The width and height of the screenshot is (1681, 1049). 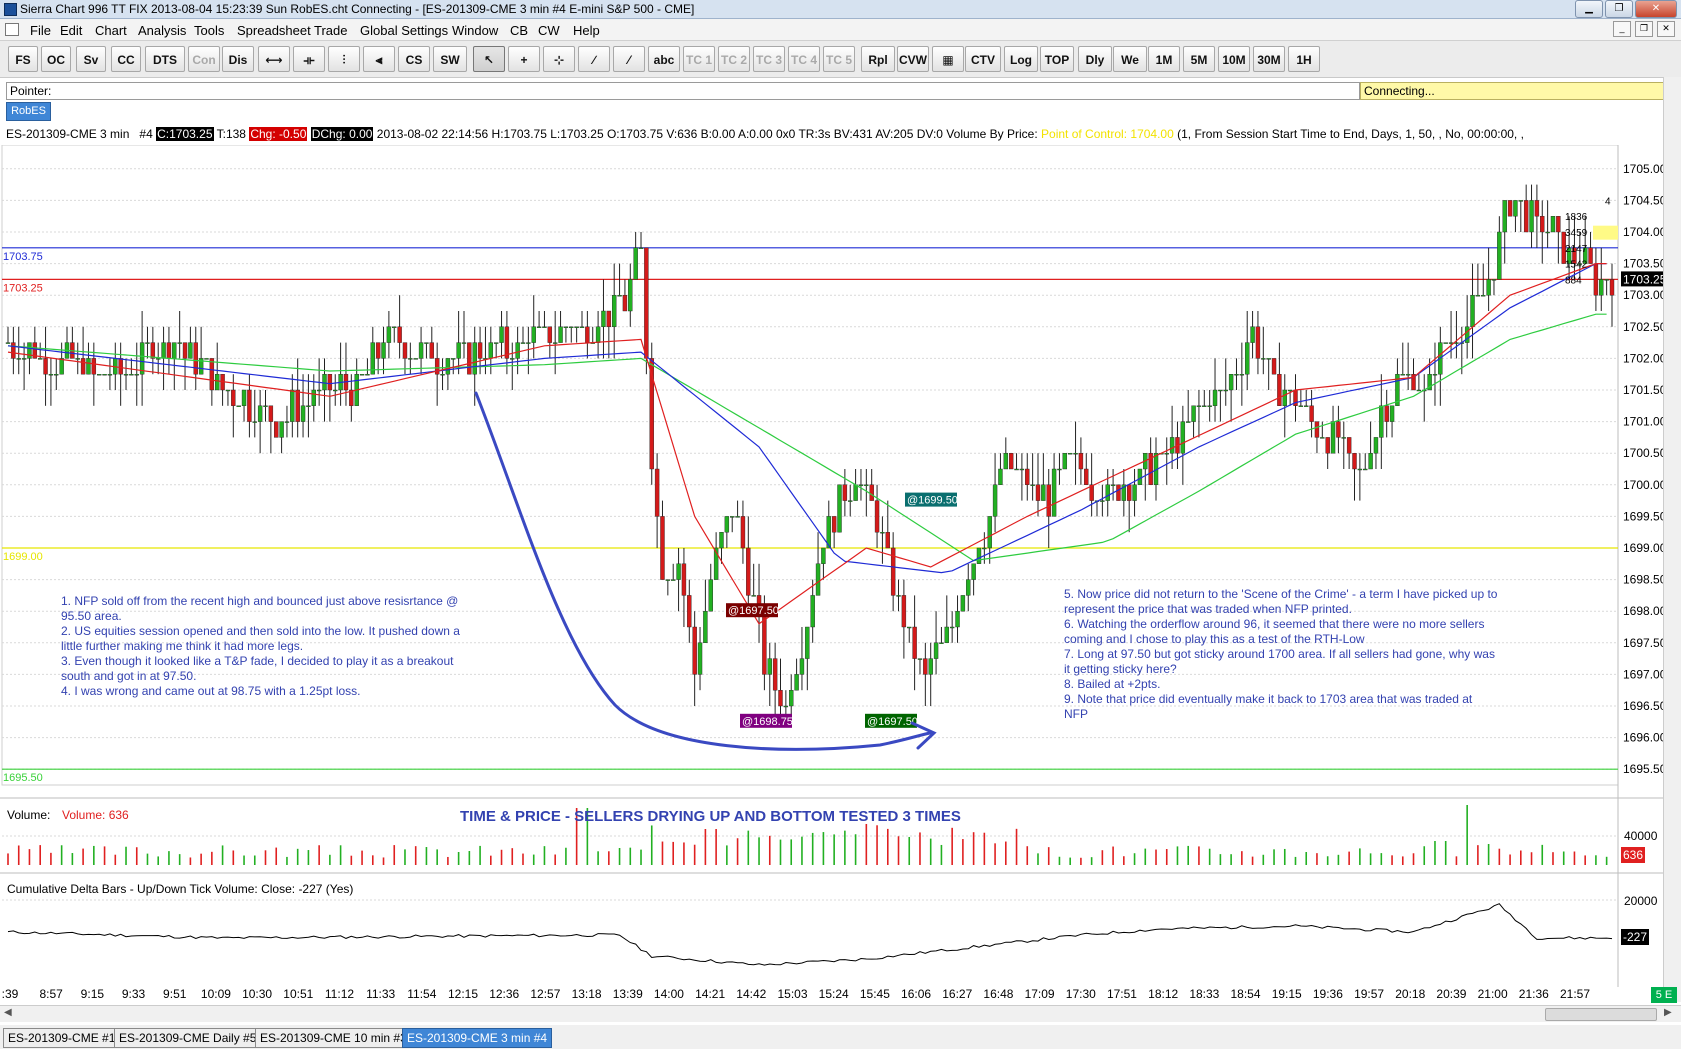 What do you see at coordinates (734, 59) in the screenshot?
I see `toolbar-button-20: TC 2` at bounding box center [734, 59].